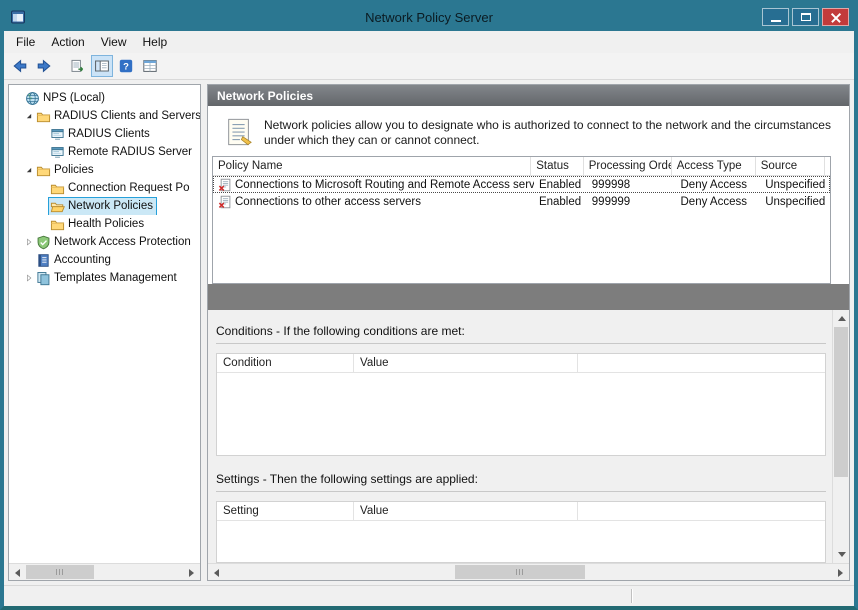  Describe the element at coordinates (285, 511) in the screenshot. I see `column-header-setting: Setting` at that location.